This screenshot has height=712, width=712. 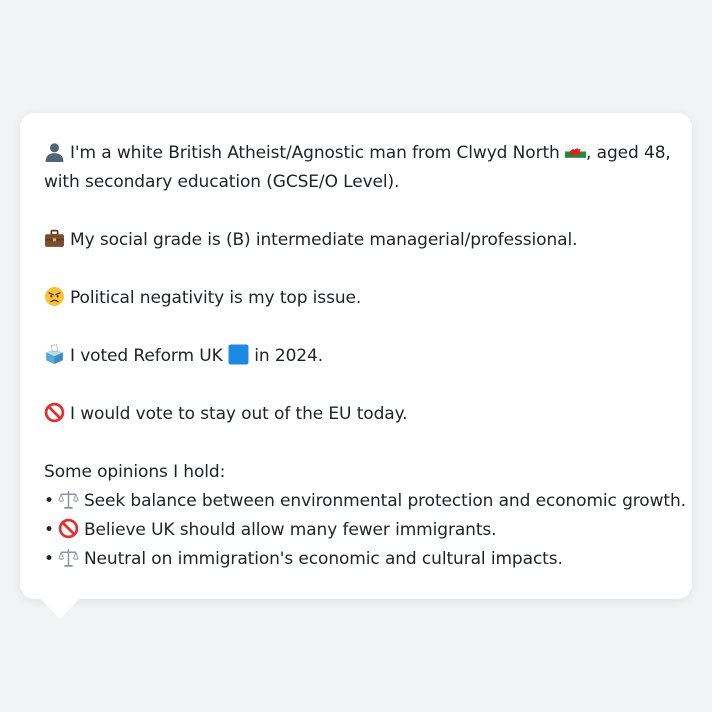 What do you see at coordinates (54, 296) in the screenshot?
I see `angry-face-icon` at bounding box center [54, 296].